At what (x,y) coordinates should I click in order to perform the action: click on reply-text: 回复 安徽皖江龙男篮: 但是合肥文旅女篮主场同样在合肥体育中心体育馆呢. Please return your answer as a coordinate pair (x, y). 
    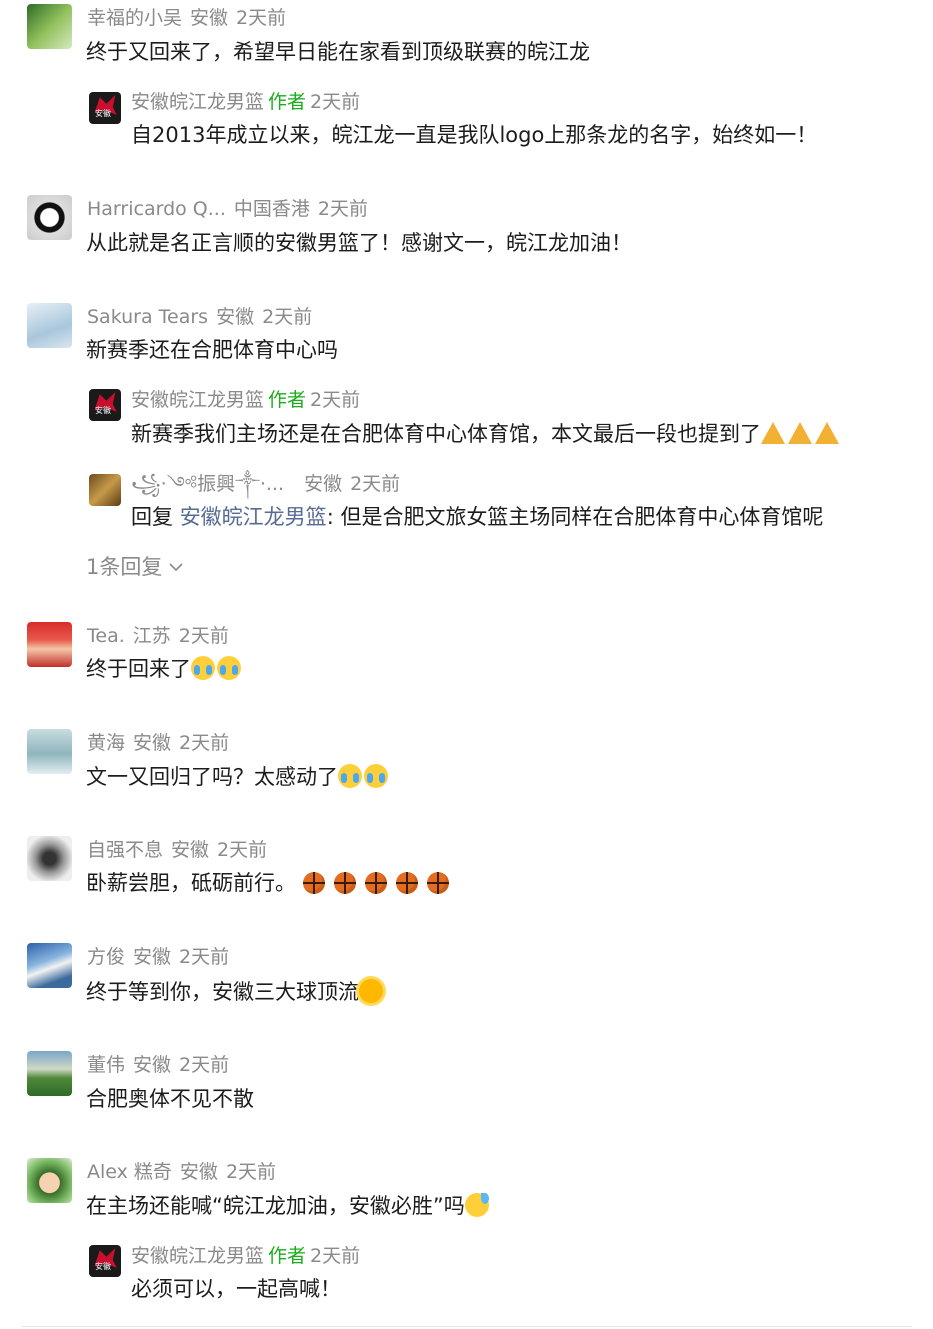
    Looking at the image, I should click on (477, 517).